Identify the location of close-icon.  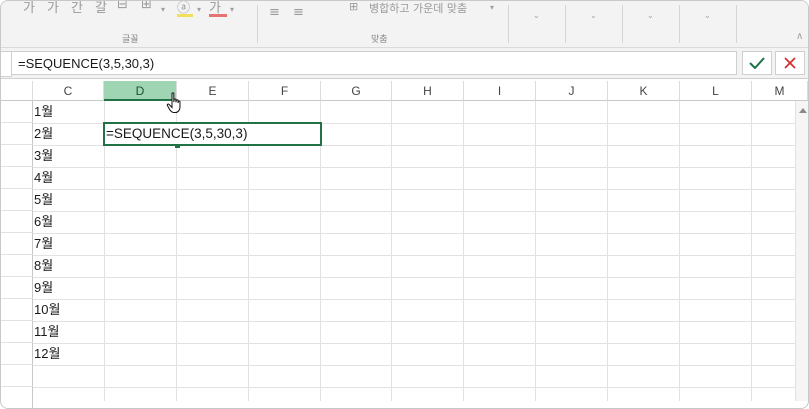
(790, 63).